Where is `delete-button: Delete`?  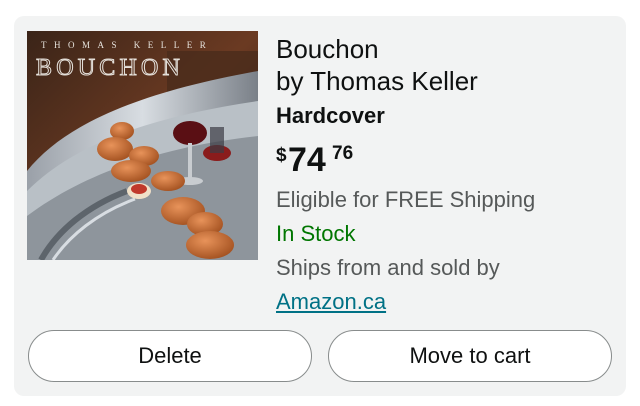
delete-button: Delete is located at coordinates (170, 356).